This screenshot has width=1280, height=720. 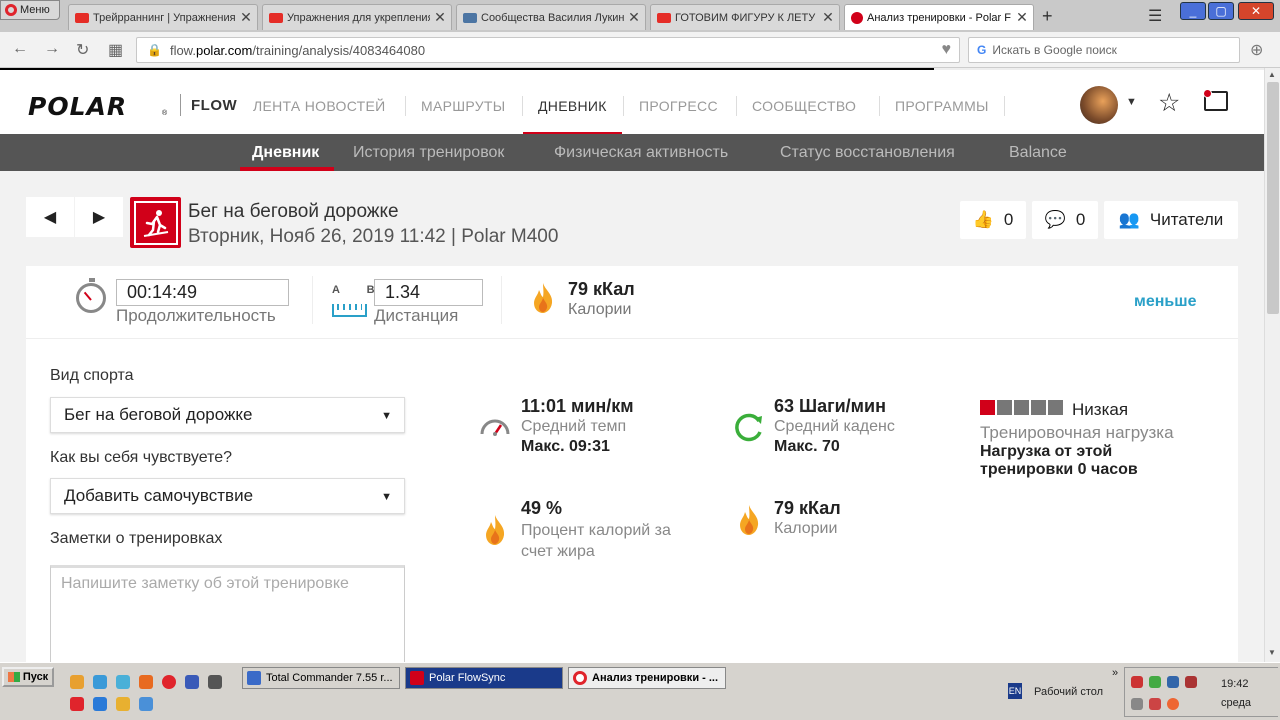 What do you see at coordinates (357, 17) in the screenshot?
I see `browser-tab: Упражнения для укрепления ✕` at bounding box center [357, 17].